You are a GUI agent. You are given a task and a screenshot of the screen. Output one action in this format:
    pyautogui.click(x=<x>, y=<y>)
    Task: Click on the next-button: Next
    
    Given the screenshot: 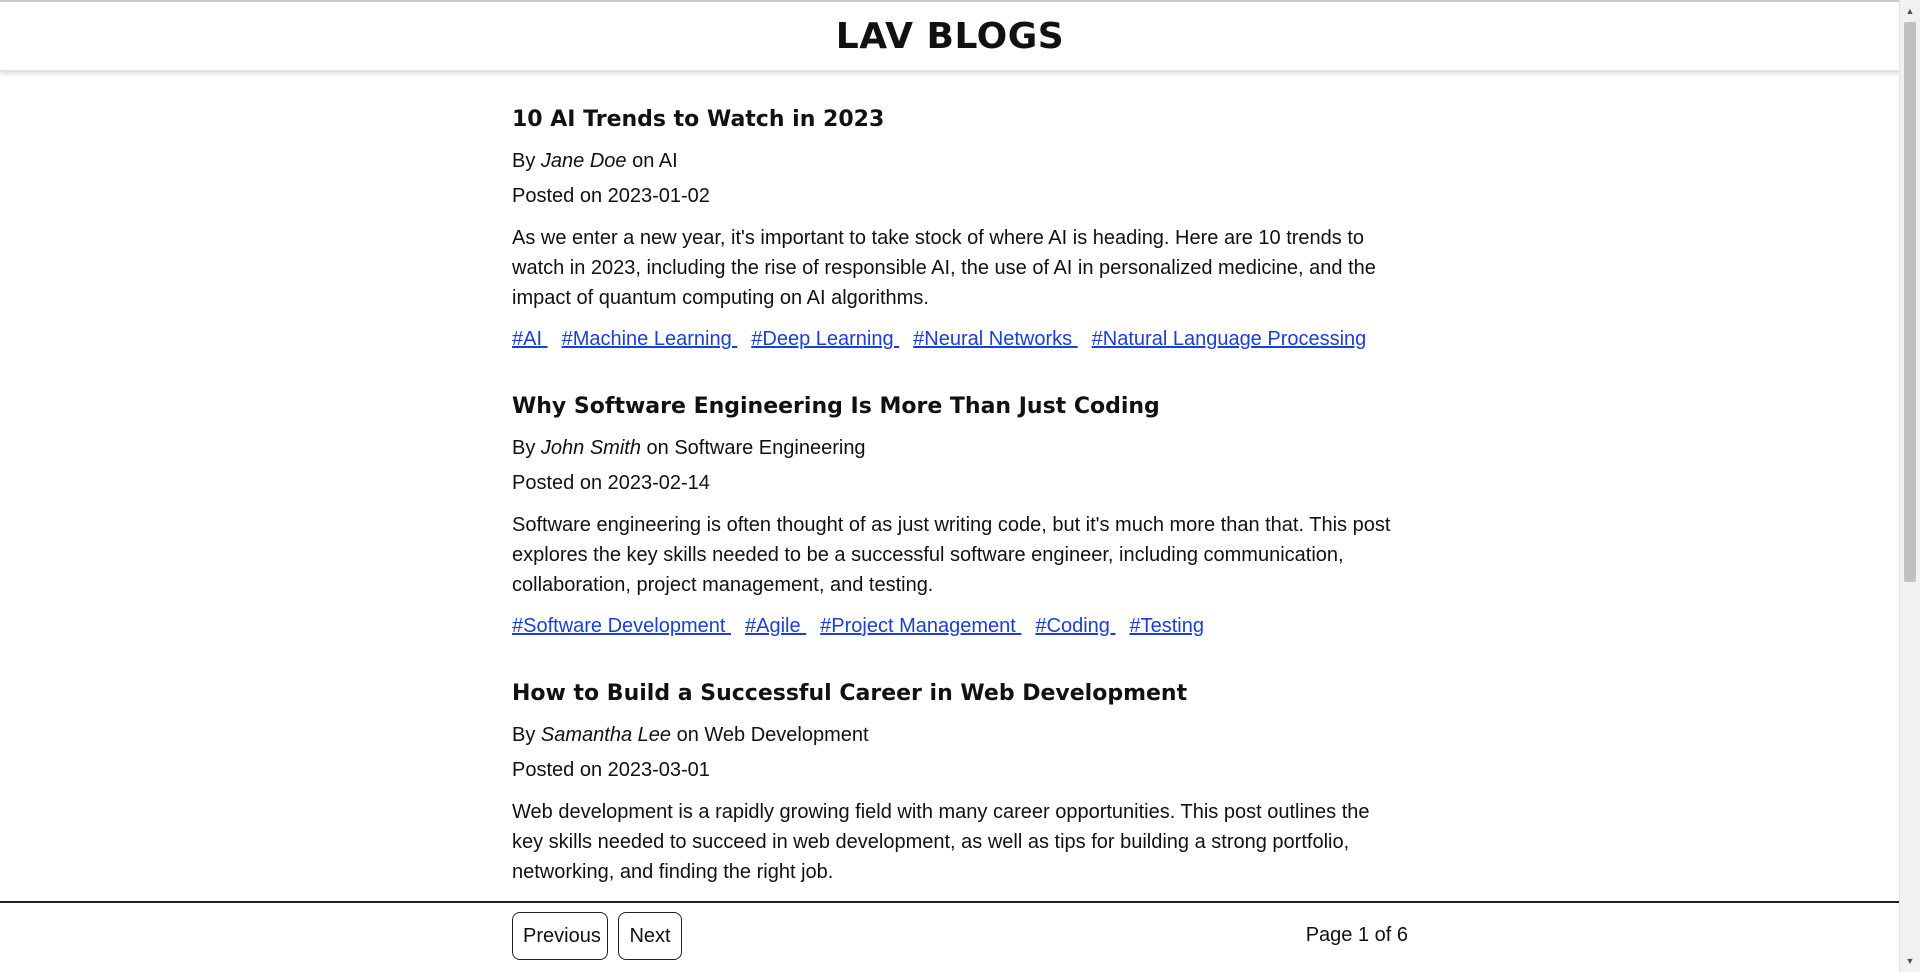 What is the action you would take?
    pyautogui.click(x=650, y=936)
    